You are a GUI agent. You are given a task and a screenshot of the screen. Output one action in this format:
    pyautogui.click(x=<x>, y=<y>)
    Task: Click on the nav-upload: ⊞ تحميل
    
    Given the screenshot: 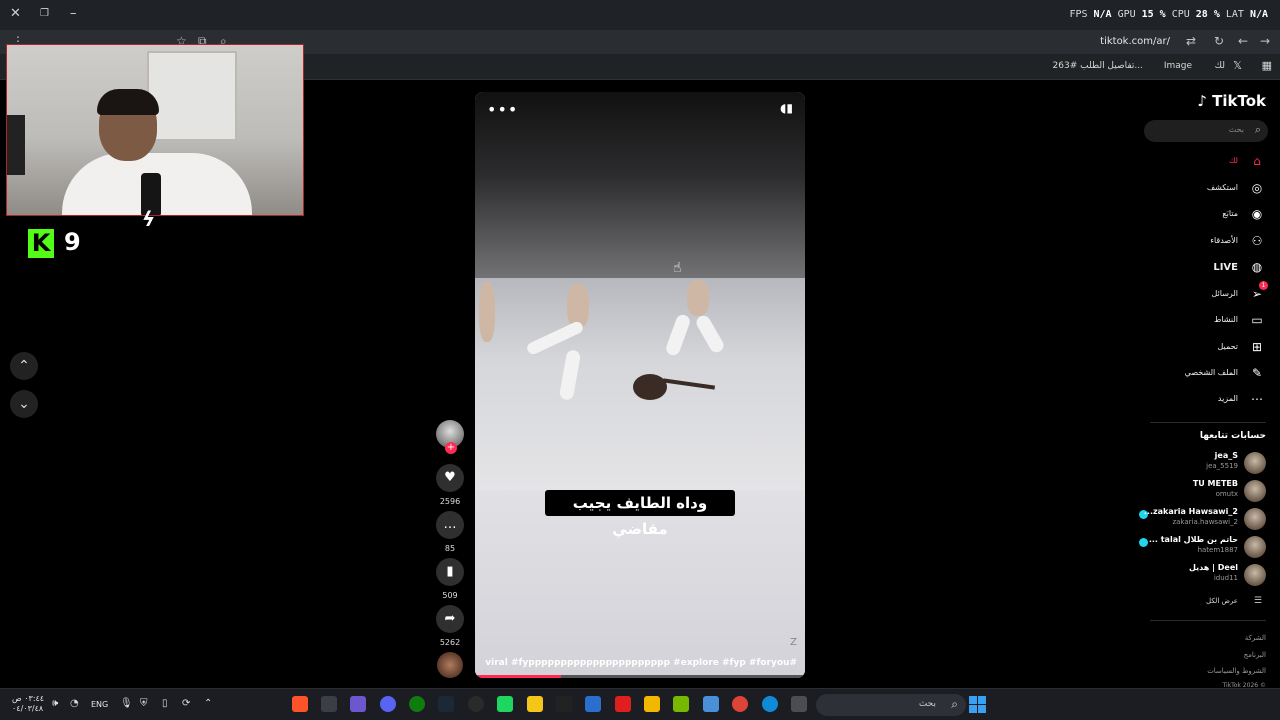 What is the action you would take?
    pyautogui.click(x=1196, y=348)
    